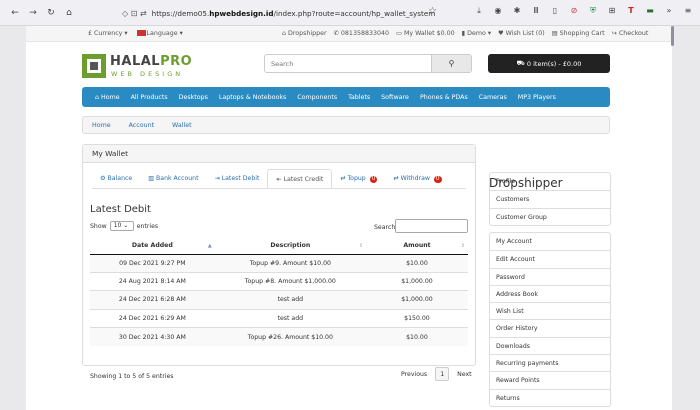 Image resolution: width=700 pixels, height=410 pixels. What do you see at coordinates (550, 181) in the screenshot?
I see `sidebar-item-profile: Profile` at bounding box center [550, 181].